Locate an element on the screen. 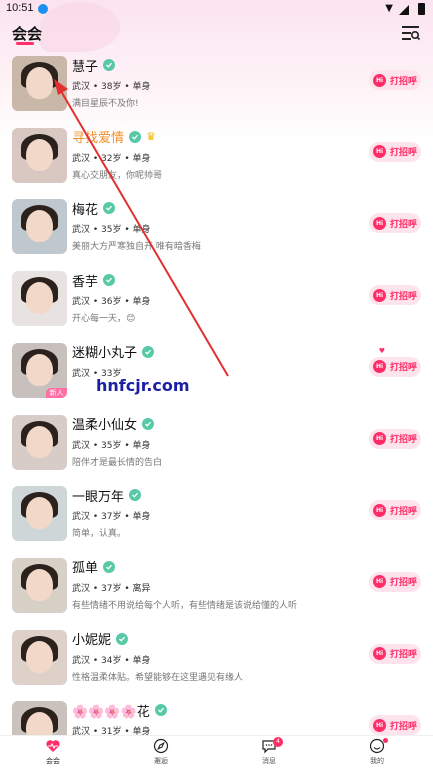 The height and width of the screenshot is (770, 433). user-bio: 美丽大方严寒独自开 唯有暗香梅 is located at coordinates (136, 247).